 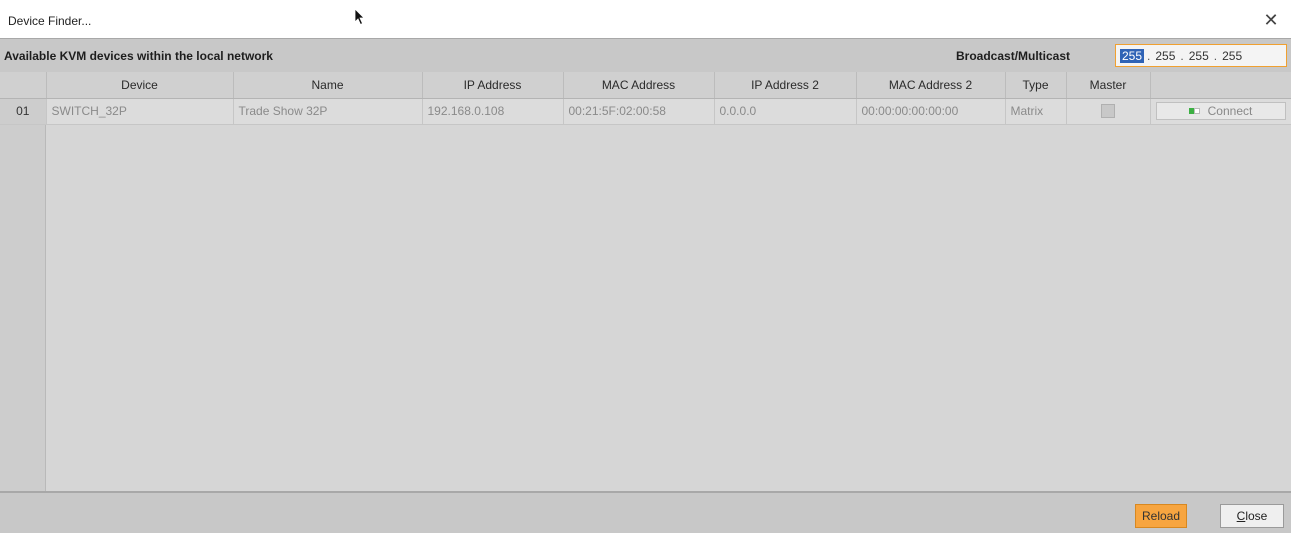 I want to click on ip-octet-2: 255, so click(x=1165, y=56).